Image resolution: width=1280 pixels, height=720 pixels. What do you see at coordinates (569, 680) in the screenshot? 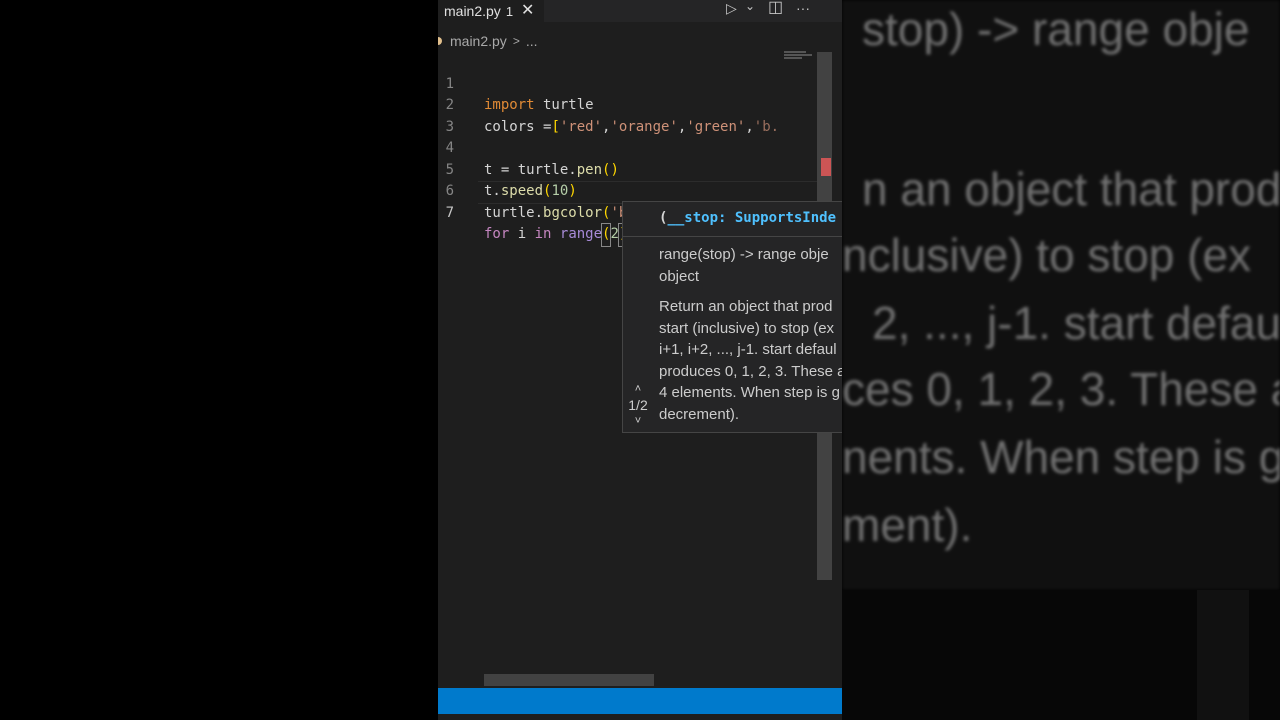
I see `horizontal-scrollbar-thumb` at bounding box center [569, 680].